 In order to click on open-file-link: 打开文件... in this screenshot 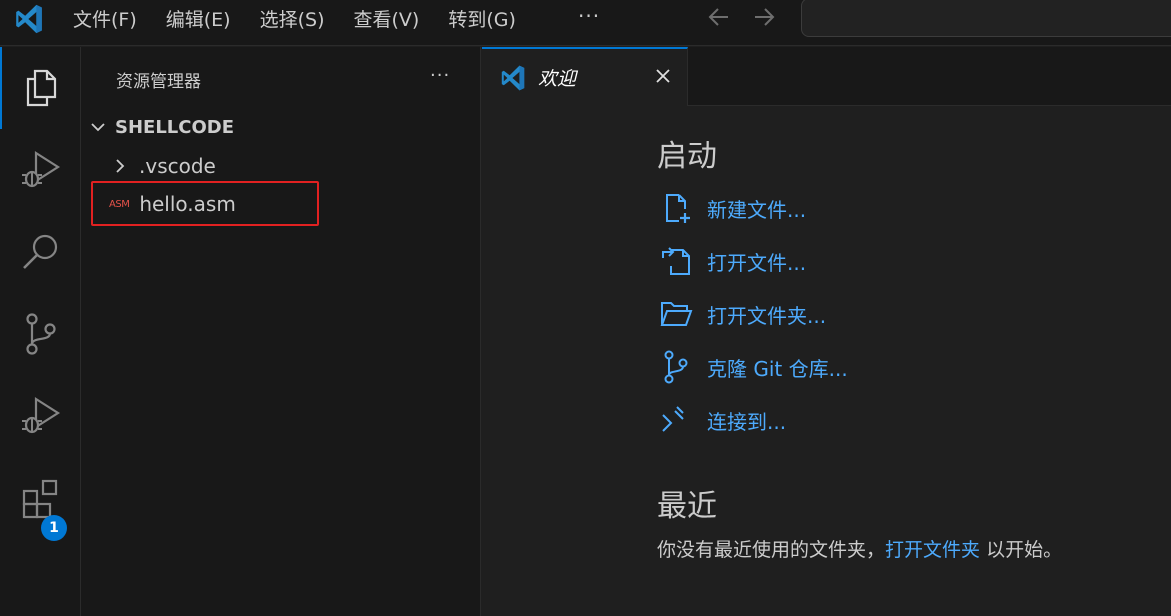, I will do `click(756, 261)`.